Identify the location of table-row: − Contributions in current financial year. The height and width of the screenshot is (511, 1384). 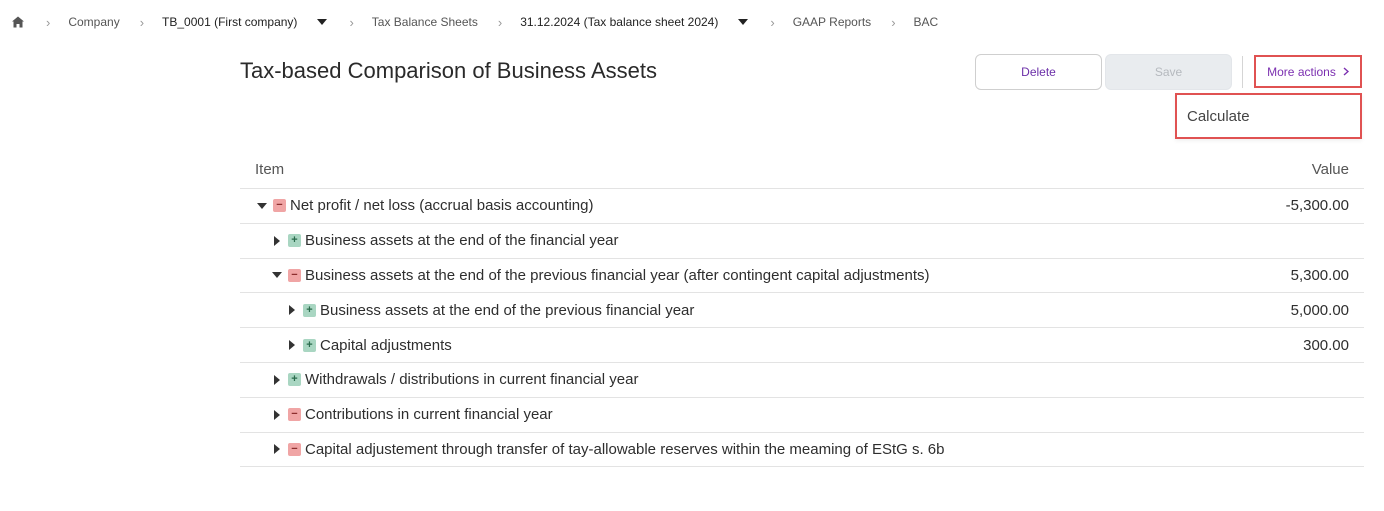
(802, 415).